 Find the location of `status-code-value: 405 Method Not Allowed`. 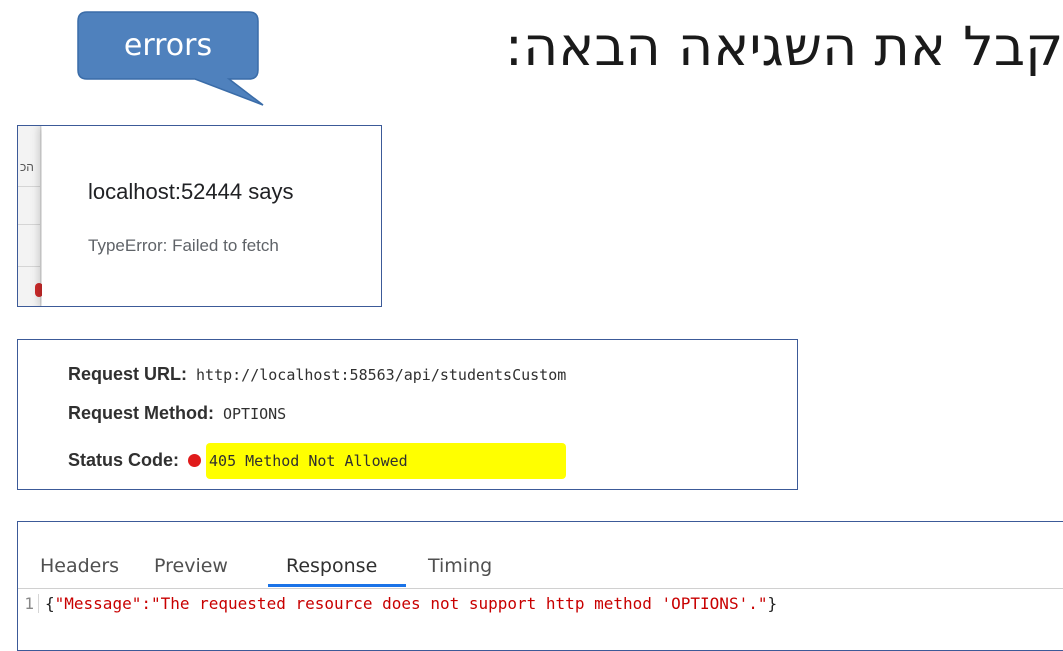

status-code-value: 405 Method Not Allowed is located at coordinates (308, 460).